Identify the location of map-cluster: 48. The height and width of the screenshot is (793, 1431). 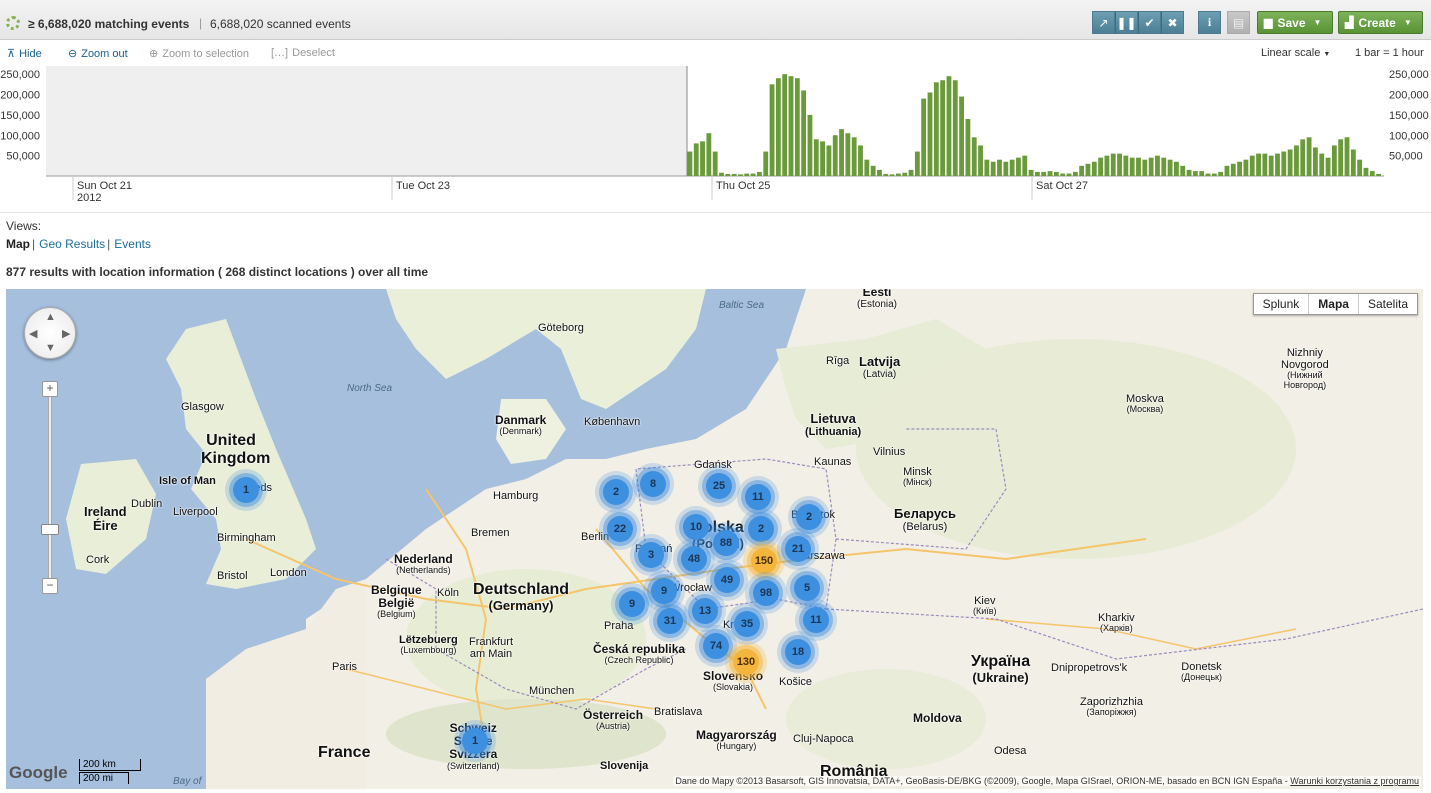
(694, 559).